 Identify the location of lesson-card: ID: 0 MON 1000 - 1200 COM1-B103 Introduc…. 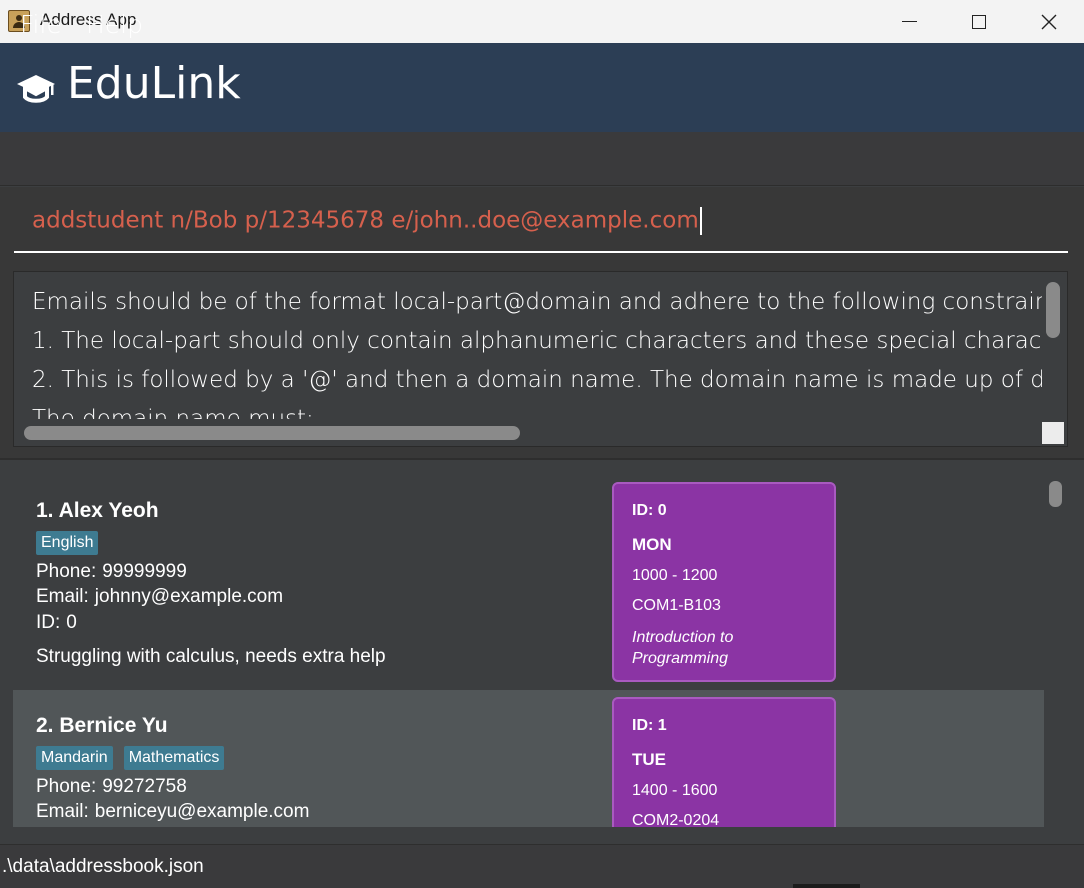
(724, 582).